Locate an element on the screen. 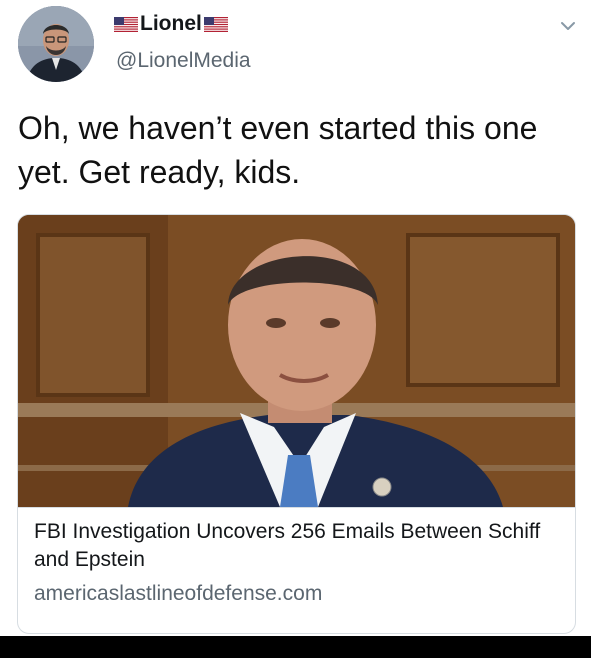 This screenshot has width=591, height=658. bottom-black-bar is located at coordinates (295, 647).